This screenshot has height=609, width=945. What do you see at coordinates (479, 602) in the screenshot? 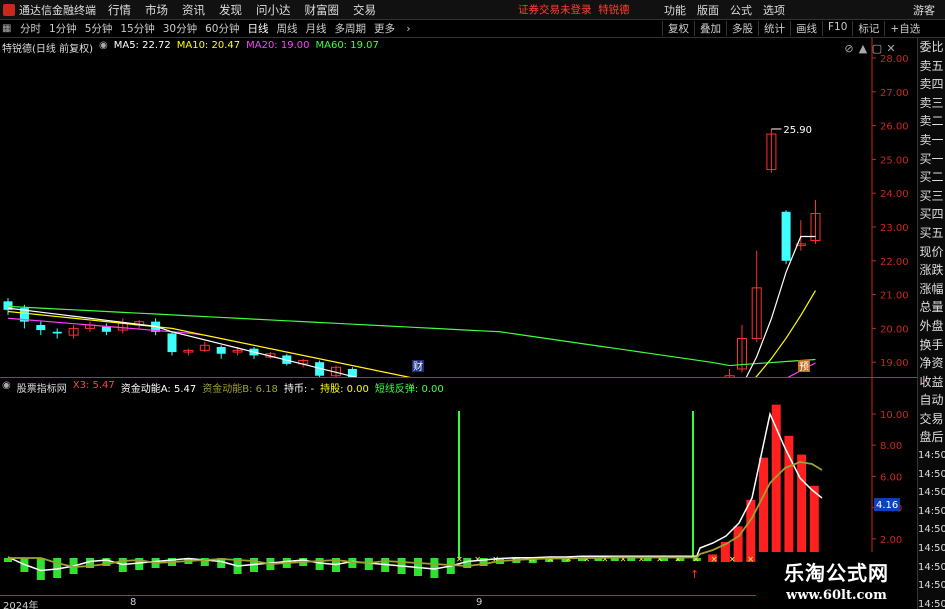
I see `x-label-sep: 9` at bounding box center [479, 602].